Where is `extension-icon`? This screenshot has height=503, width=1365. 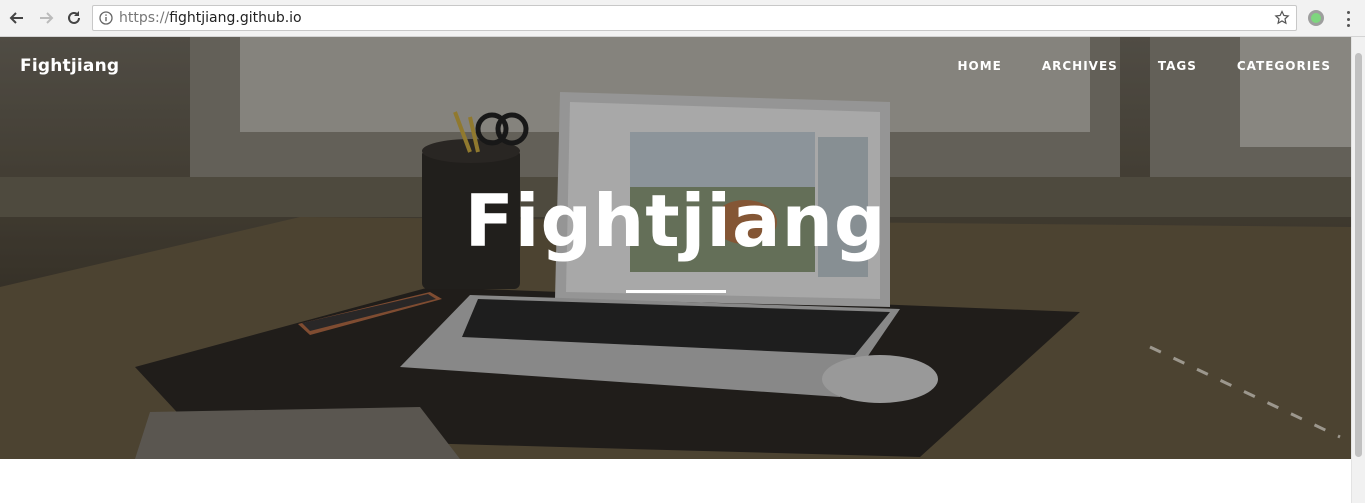 extension-icon is located at coordinates (1316, 18).